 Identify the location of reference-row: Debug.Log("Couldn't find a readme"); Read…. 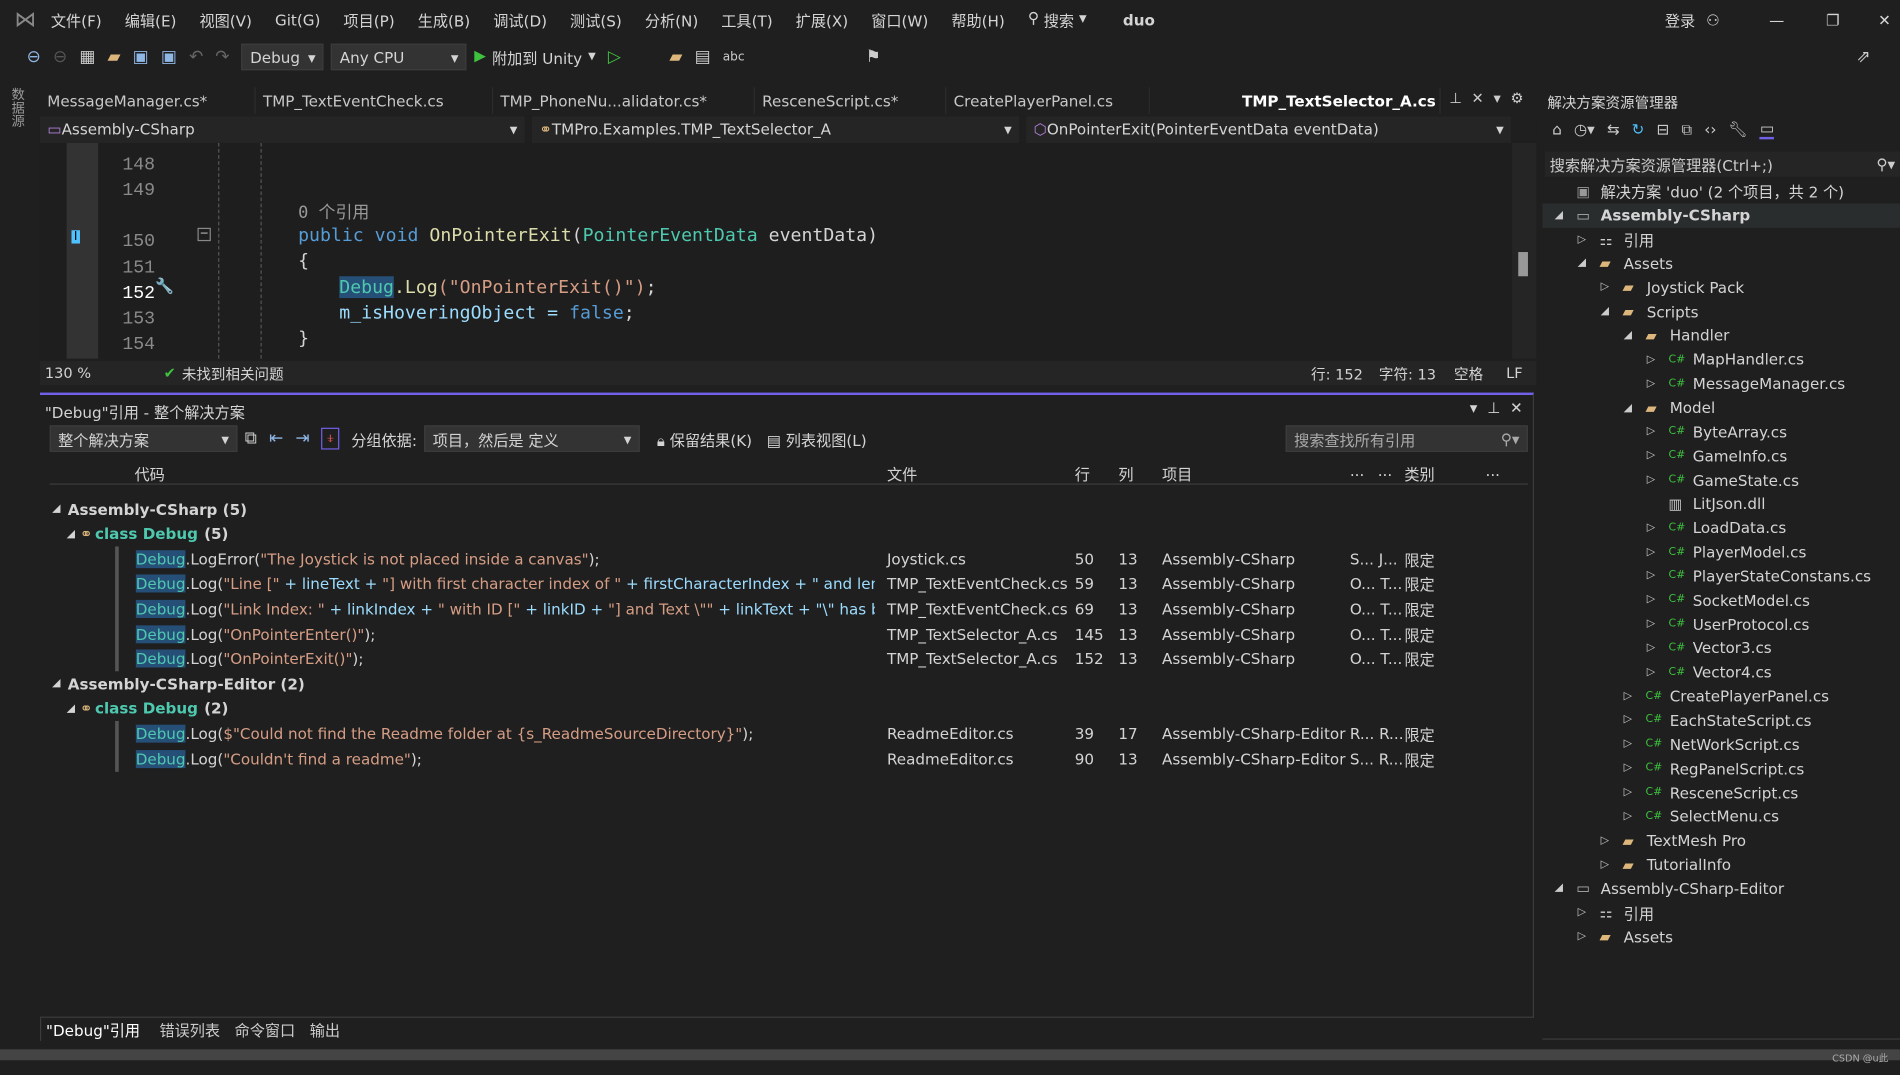
(779, 758).